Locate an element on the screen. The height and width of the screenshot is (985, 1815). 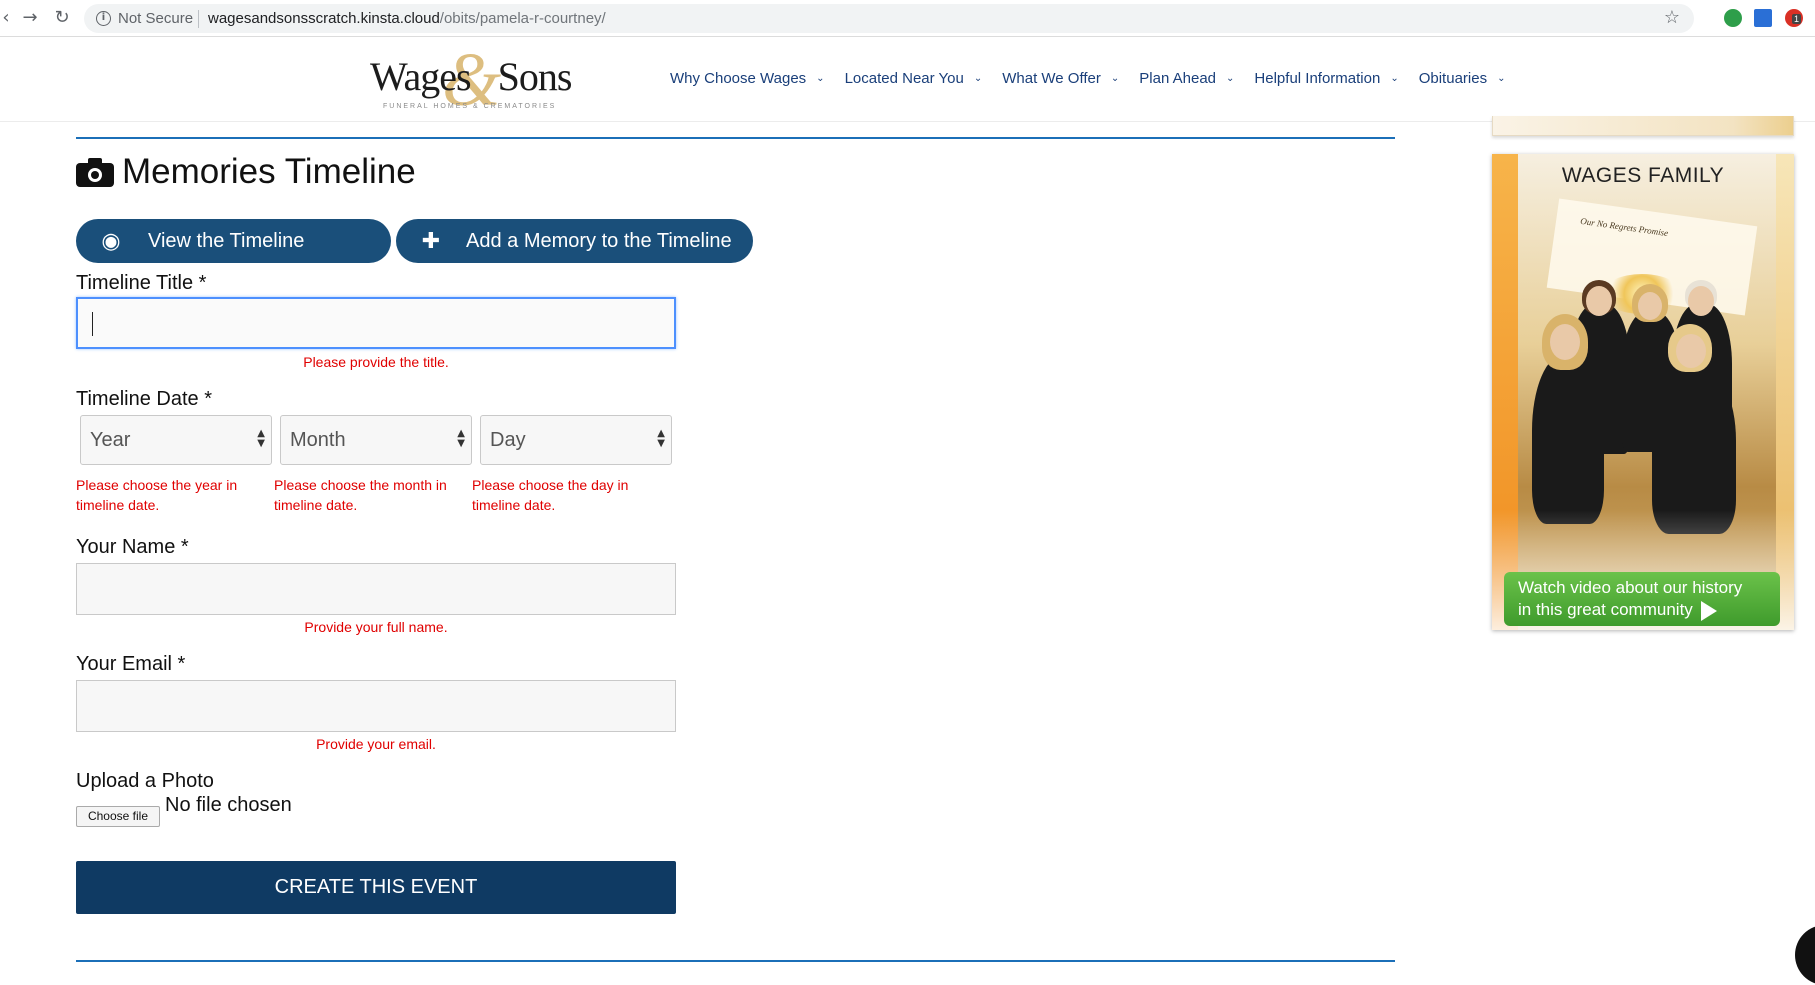
upload-photo-label: Upload a Photo is located at coordinates (145, 781).